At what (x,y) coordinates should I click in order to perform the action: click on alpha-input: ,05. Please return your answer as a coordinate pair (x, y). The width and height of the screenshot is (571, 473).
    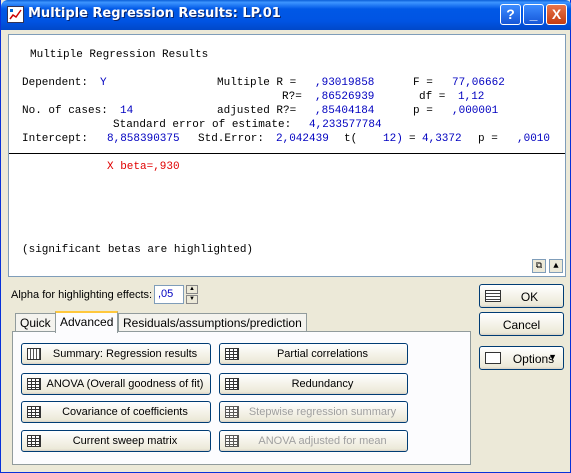
    Looking at the image, I should click on (169, 294).